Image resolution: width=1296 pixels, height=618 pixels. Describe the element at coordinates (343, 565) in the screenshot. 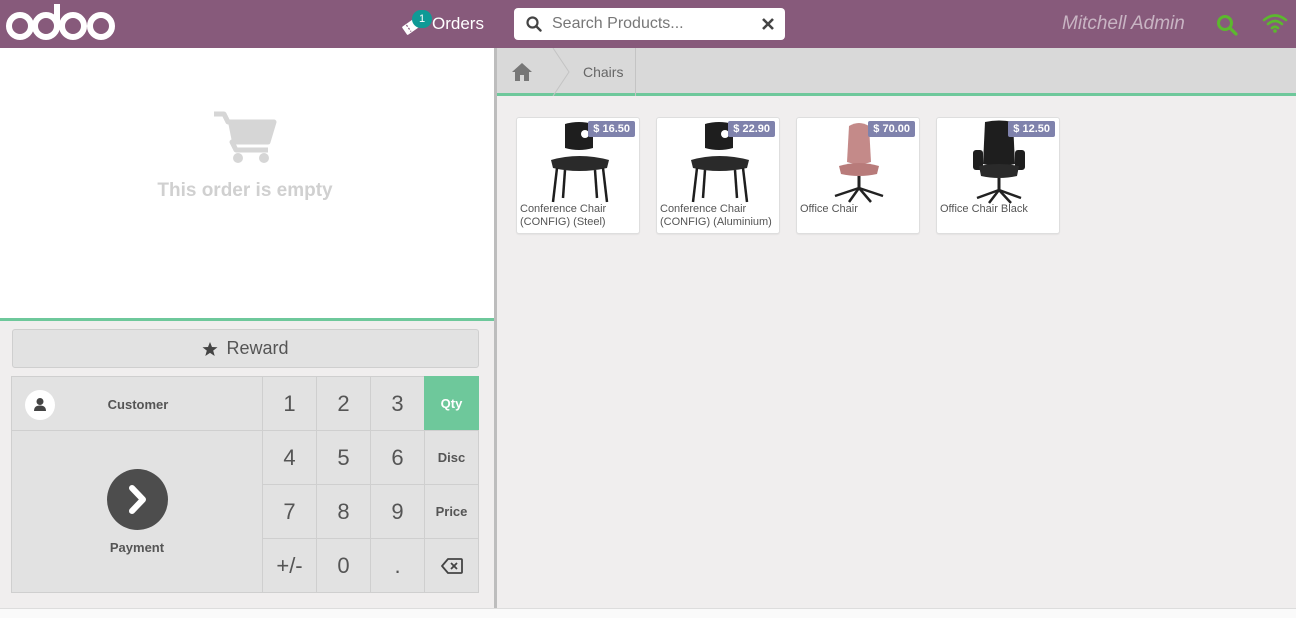

I see `numpad-key-0: 0` at that location.